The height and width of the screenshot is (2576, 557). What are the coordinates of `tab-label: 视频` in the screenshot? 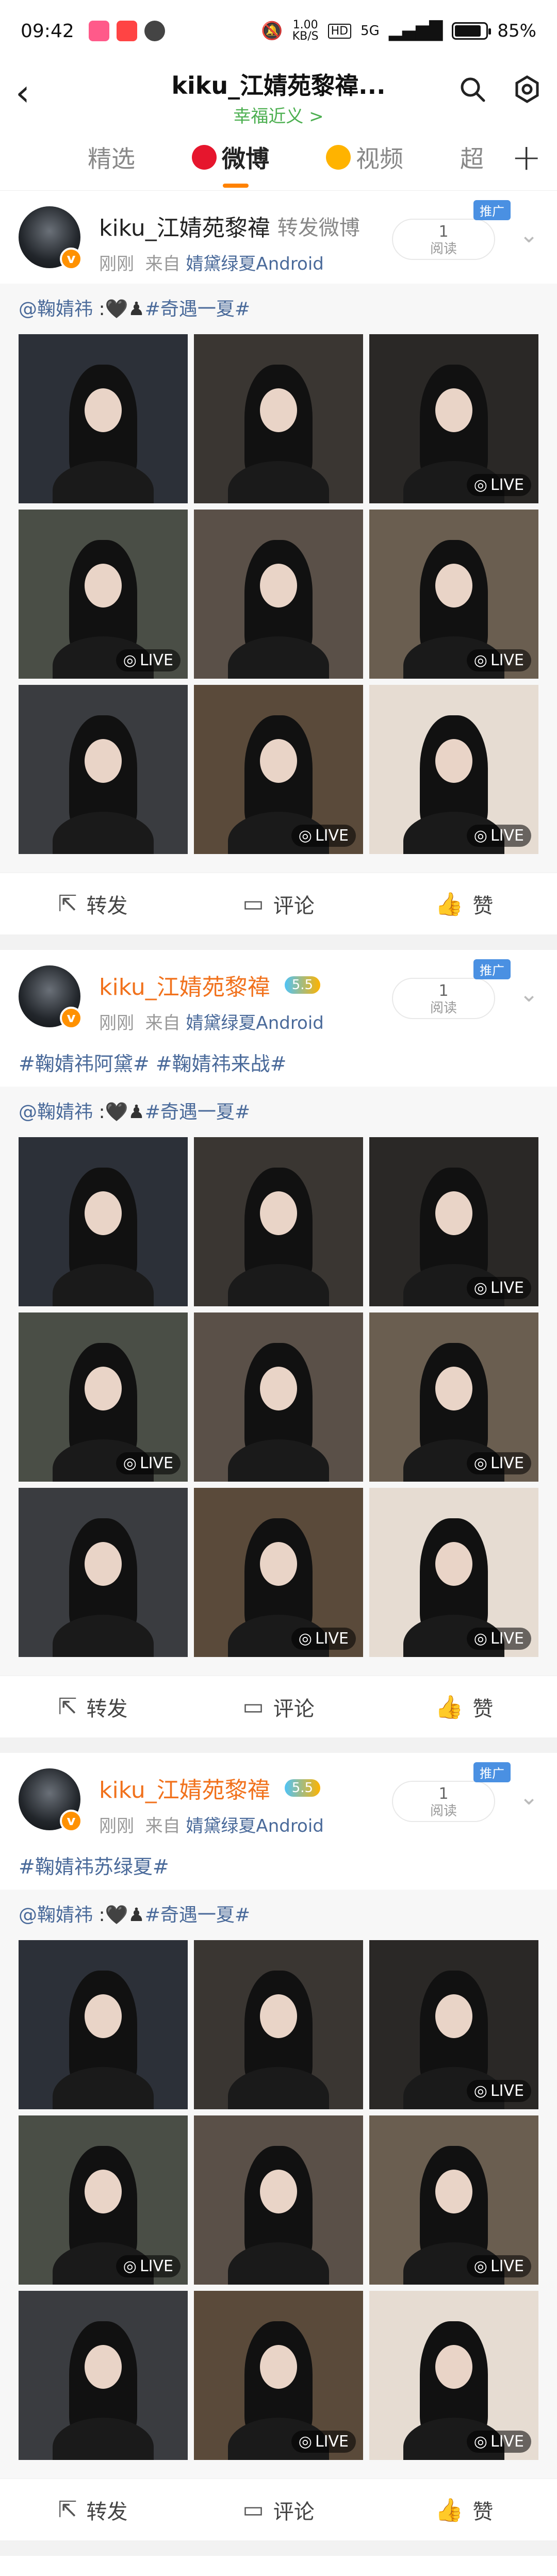 It's located at (380, 158).